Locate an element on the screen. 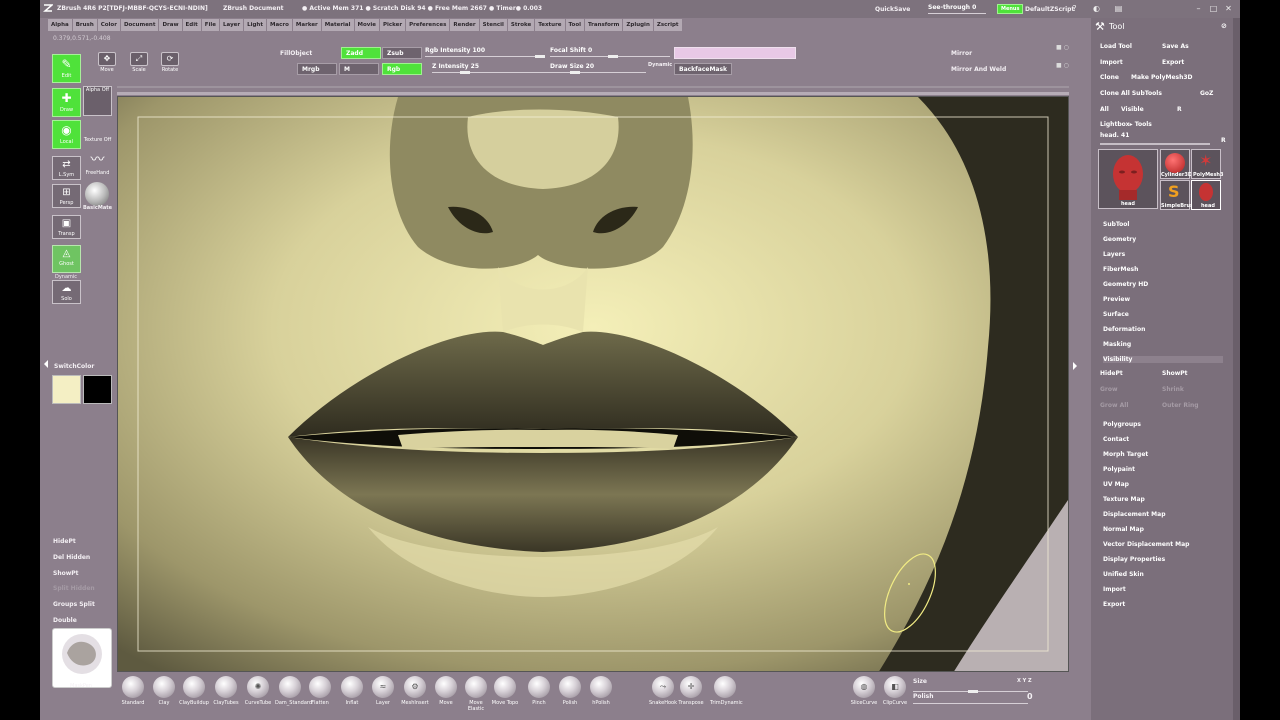  fill-object-button: FillObject is located at coordinates (296, 53).